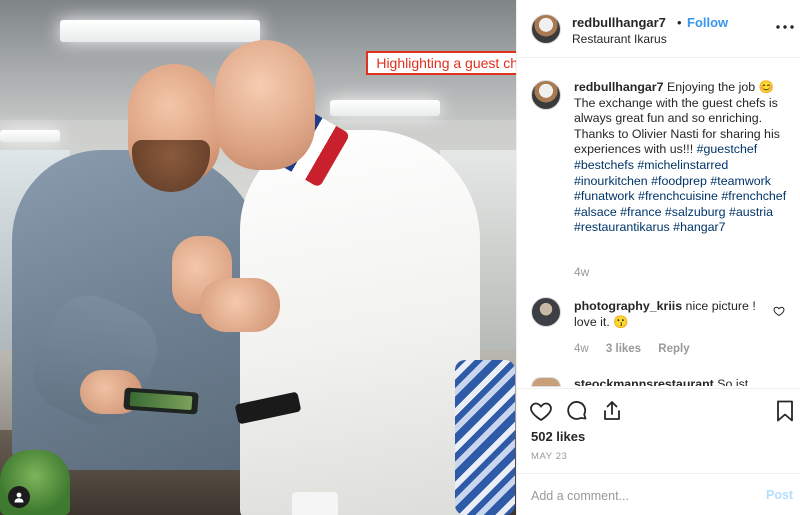 This screenshot has height=515, width=800. I want to click on post-actions: 502 likes MAY 23 Post, so click(658, 451).